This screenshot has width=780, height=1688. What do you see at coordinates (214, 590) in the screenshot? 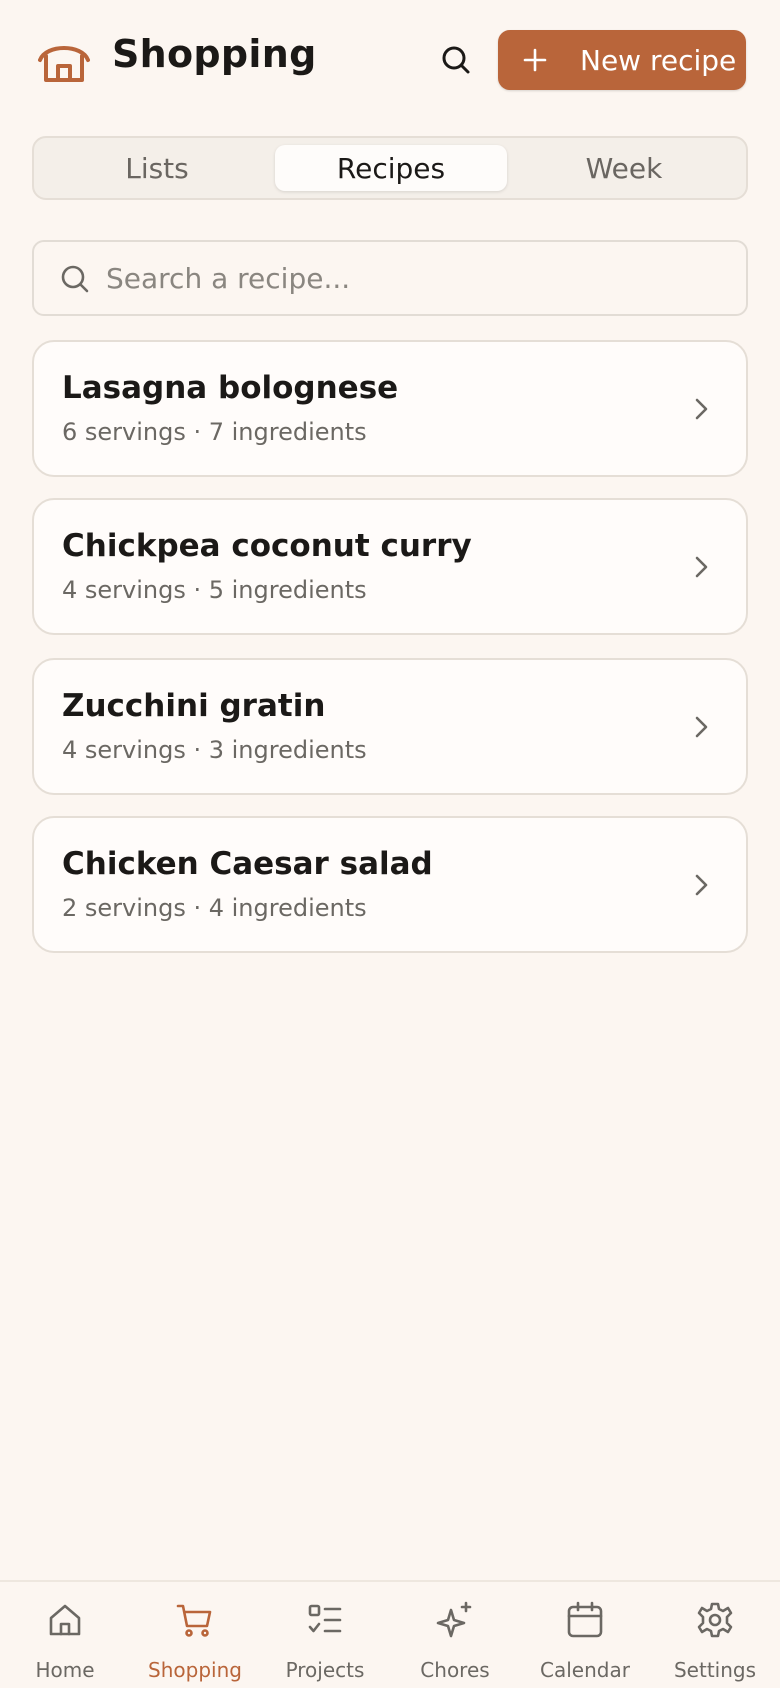
I see `recipe-meta: 4 servings · 5 ingredients` at bounding box center [214, 590].